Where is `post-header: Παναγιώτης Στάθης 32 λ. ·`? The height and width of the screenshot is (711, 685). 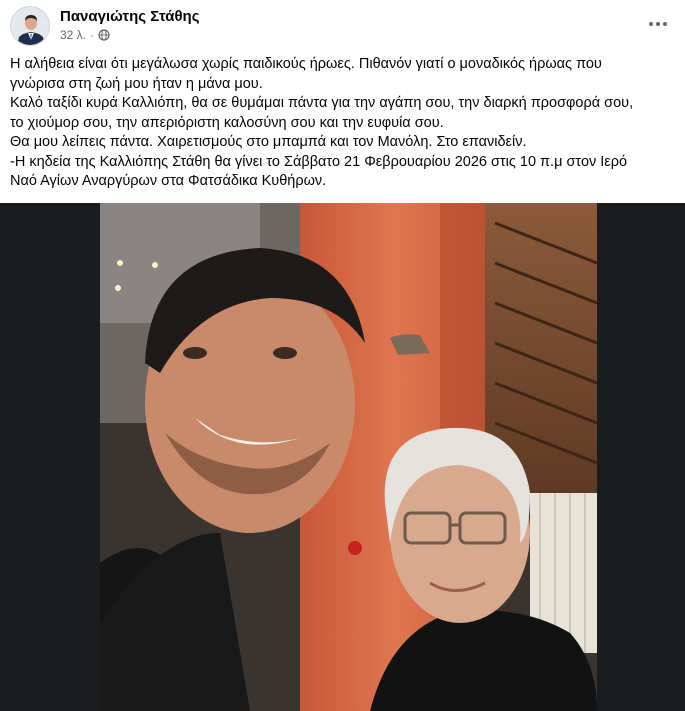 post-header: Παναγιώτης Στάθης 32 λ. · is located at coordinates (342, 27).